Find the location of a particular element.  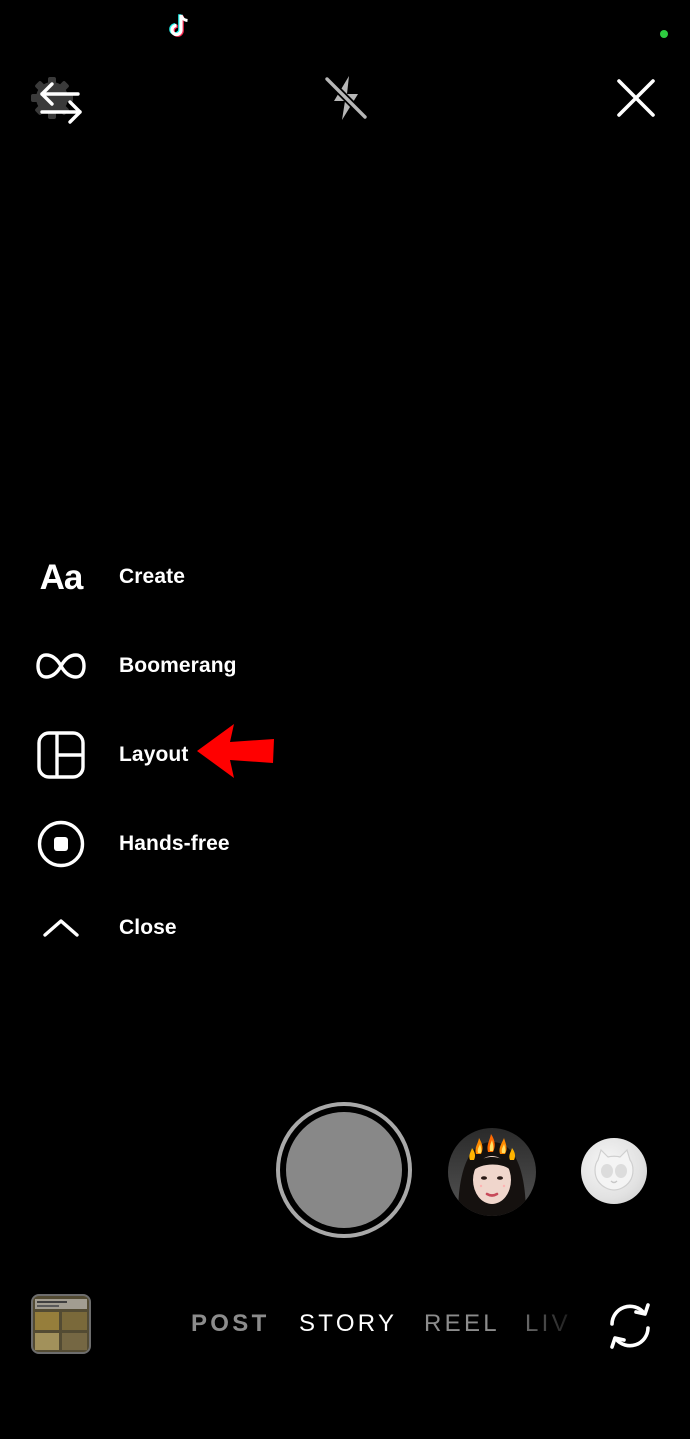

mode-reel-tab: REEL is located at coordinates (462, 1324).